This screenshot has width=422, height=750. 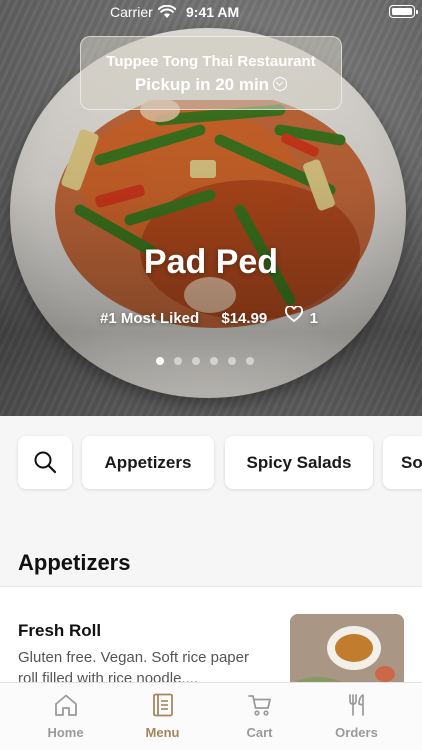 I want to click on tab-home: Home, so click(x=65, y=716).